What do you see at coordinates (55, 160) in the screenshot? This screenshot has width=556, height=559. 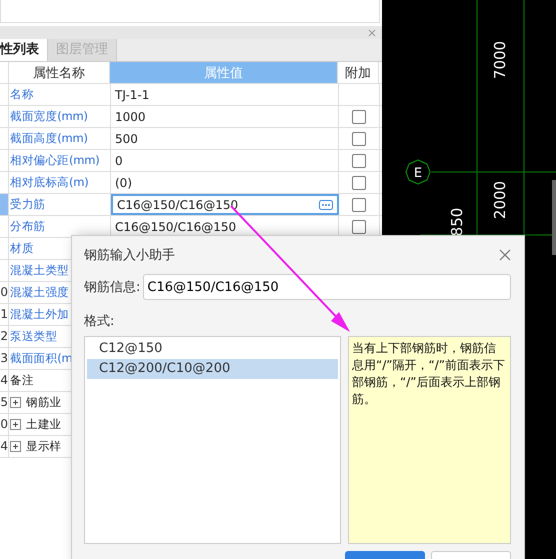 I see `property-name: 相对偏心距(mm)` at bounding box center [55, 160].